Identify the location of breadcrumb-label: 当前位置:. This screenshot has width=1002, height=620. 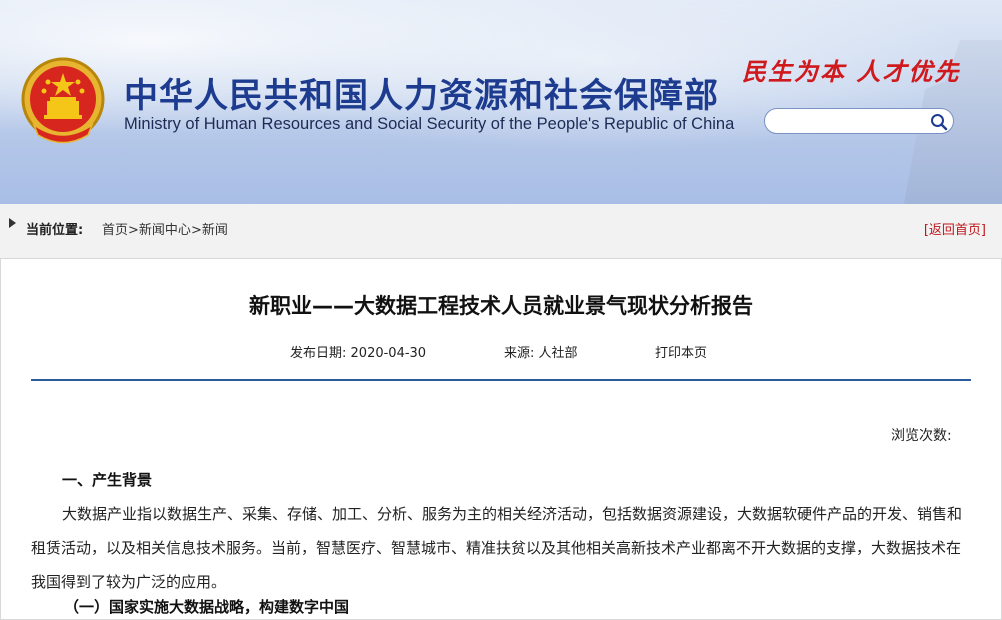
(55, 230).